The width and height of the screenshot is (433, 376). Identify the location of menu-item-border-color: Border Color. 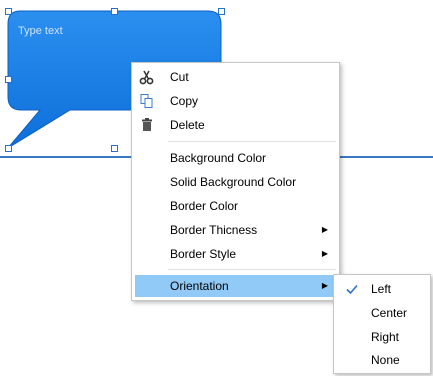
(235, 206).